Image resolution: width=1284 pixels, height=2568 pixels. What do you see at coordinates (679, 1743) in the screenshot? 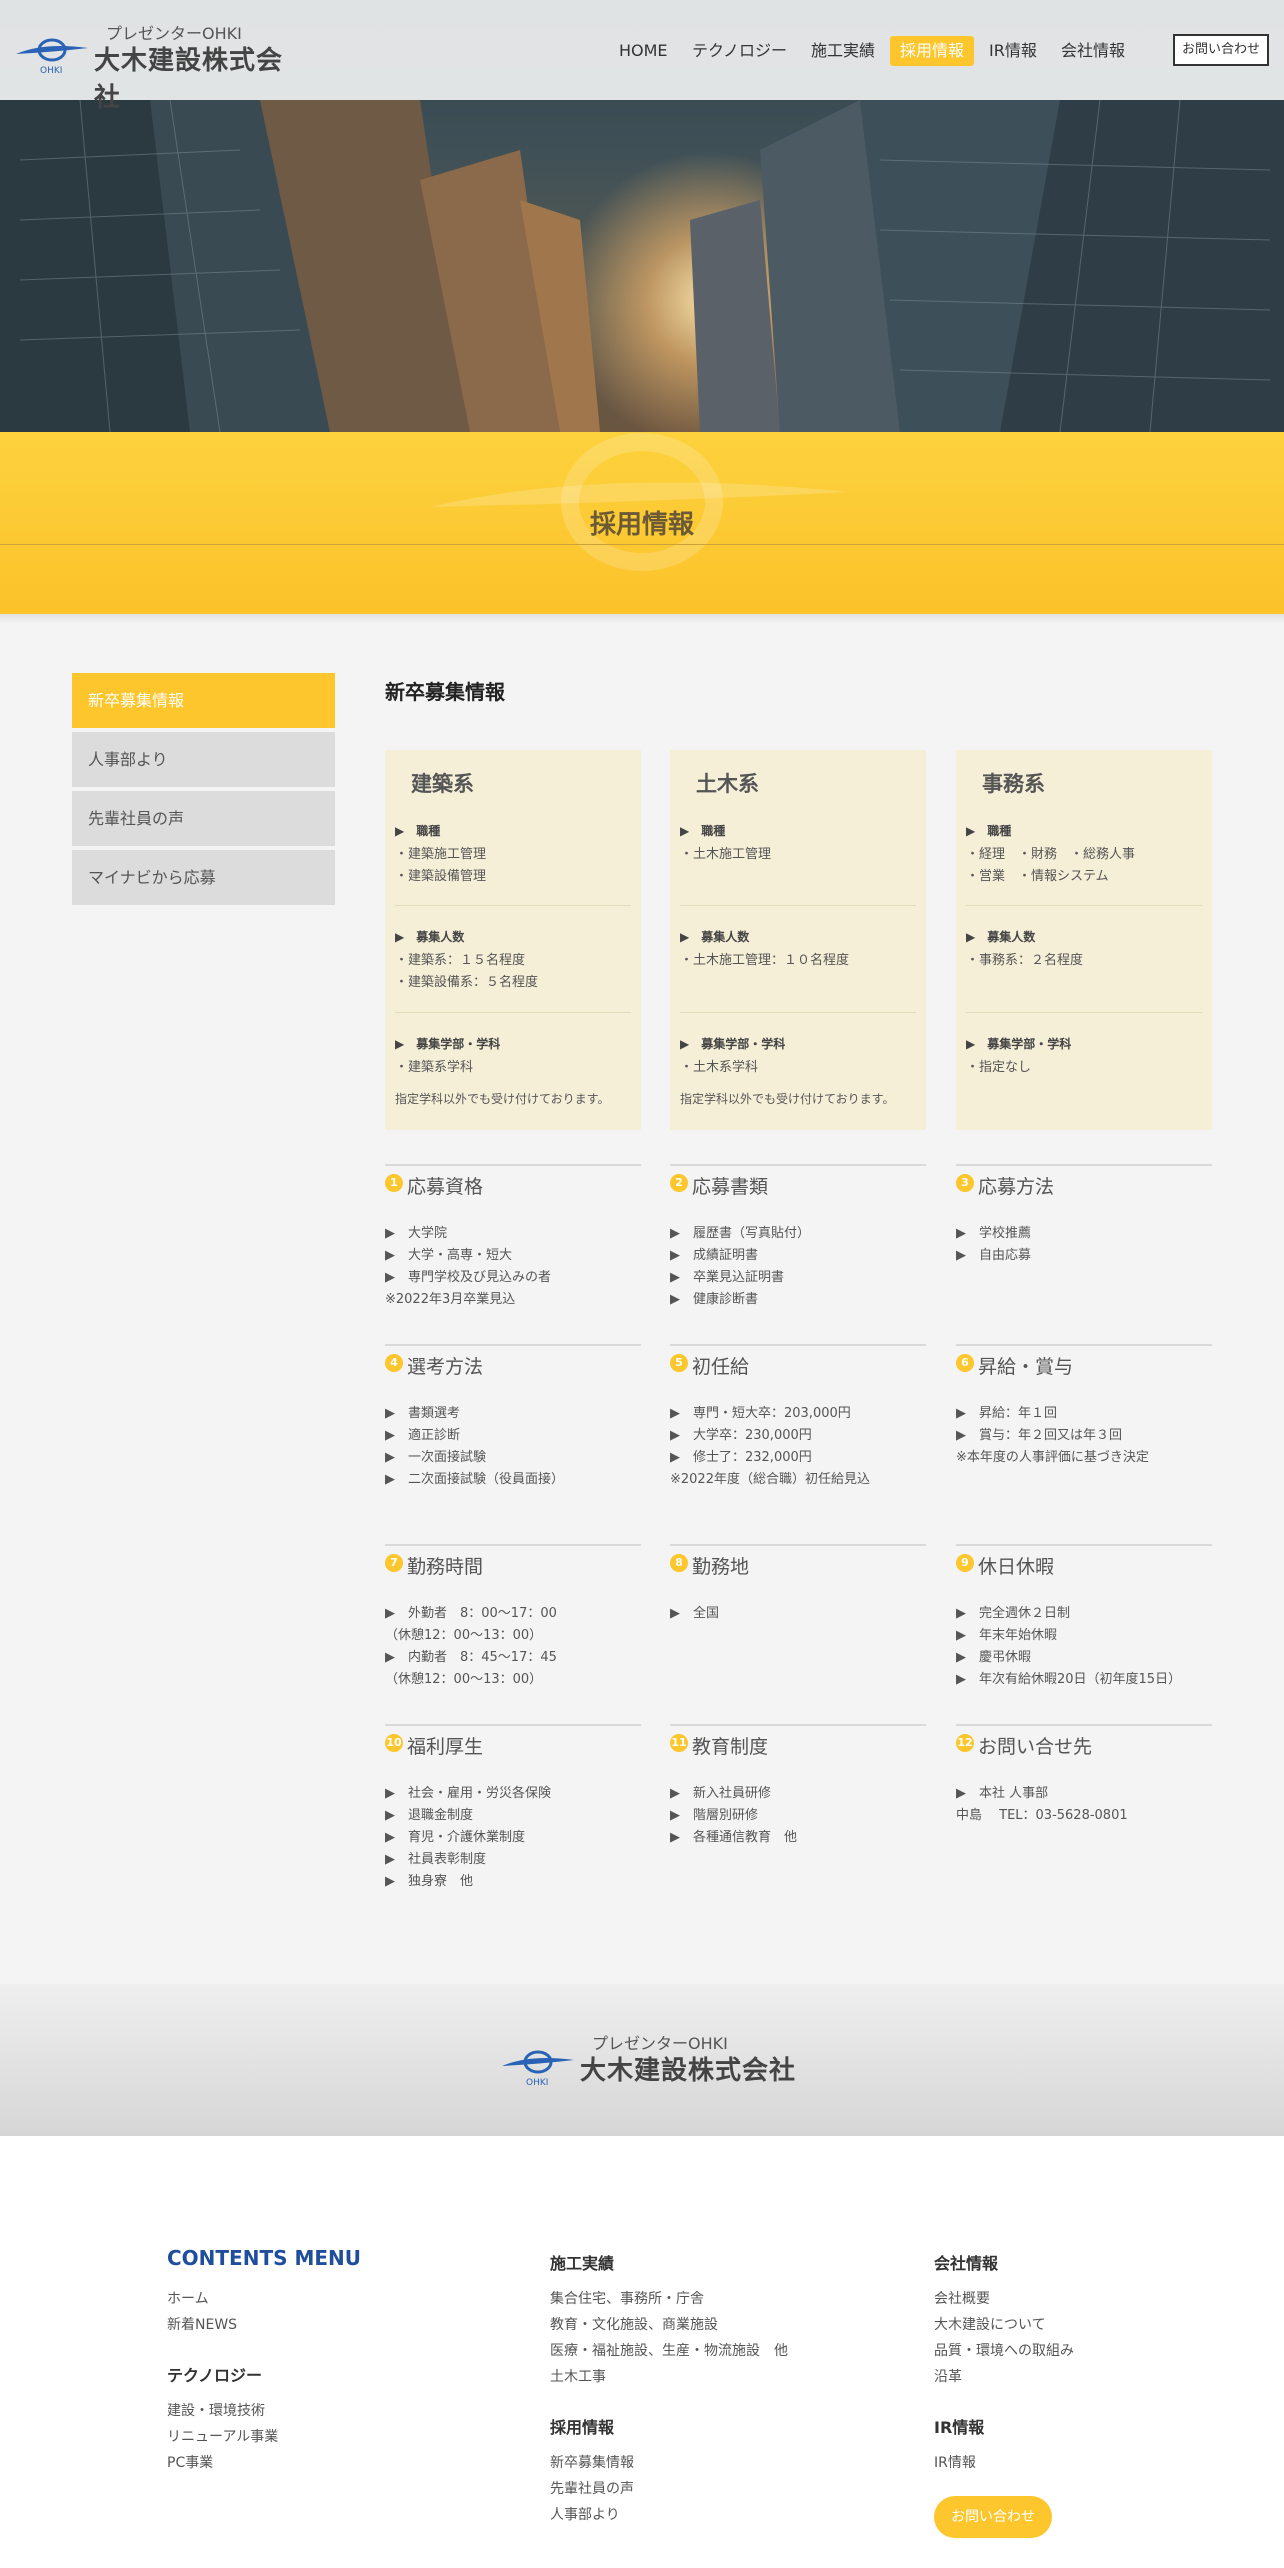
I see `requirement-number-badge: 11` at bounding box center [679, 1743].